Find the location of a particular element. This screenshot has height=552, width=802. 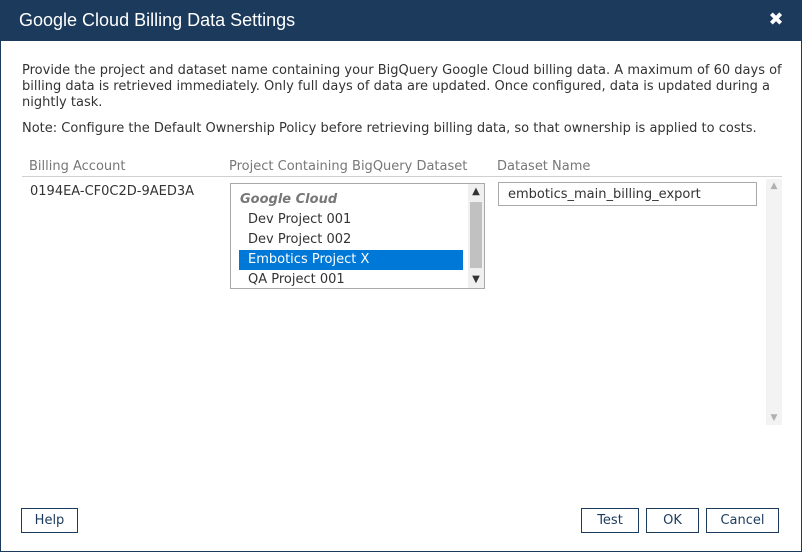

project-list-scrollbar: ▲ ▼ is located at coordinates (476, 236).